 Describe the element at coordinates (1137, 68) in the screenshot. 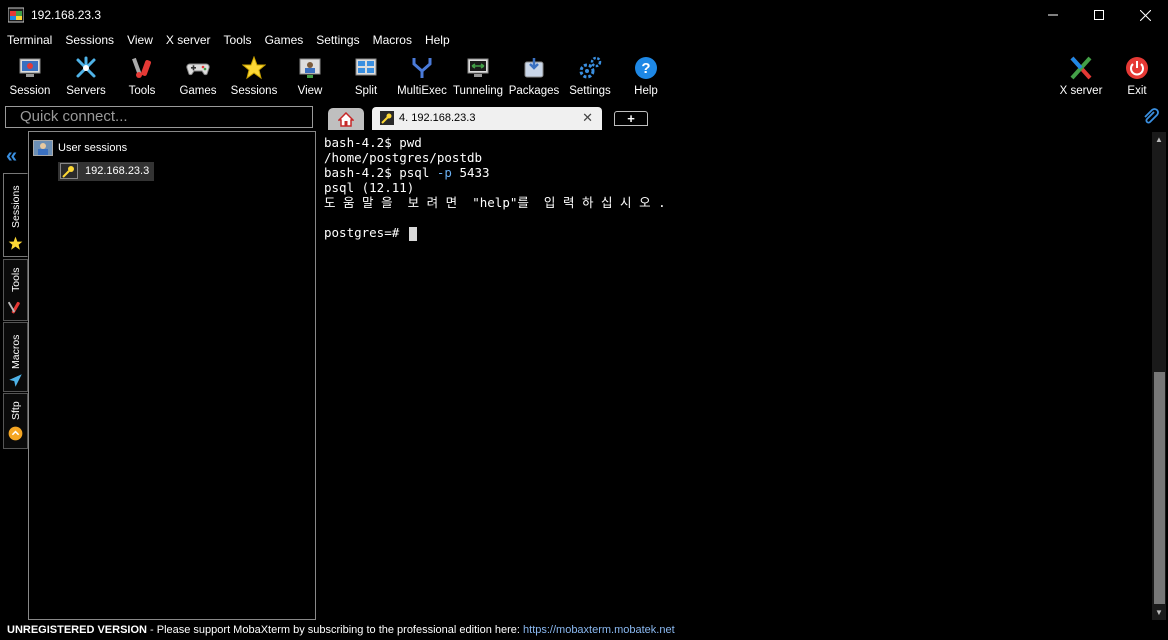

I see `power-icon` at that location.